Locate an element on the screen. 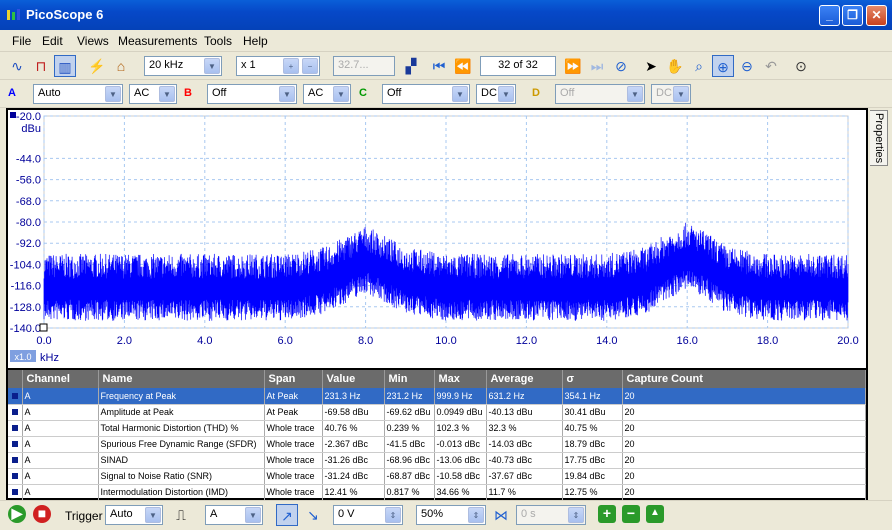 Image resolution: width=892 pixels, height=530 pixels. minus-icon: − is located at coordinates (310, 66).